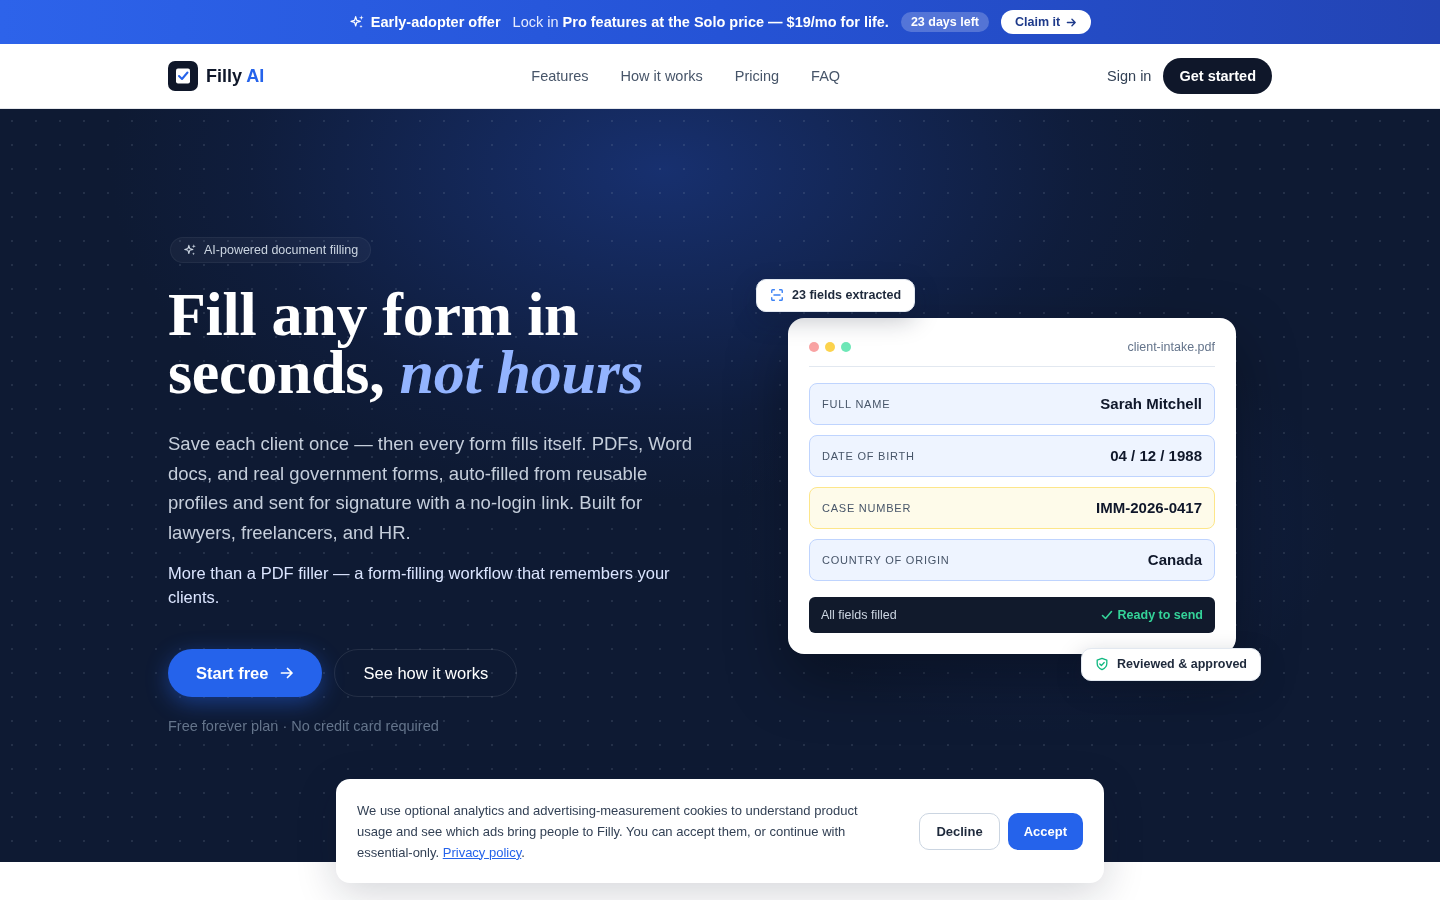  What do you see at coordinates (1182, 664) in the screenshot?
I see `approval-text: Reviewed & approved` at bounding box center [1182, 664].